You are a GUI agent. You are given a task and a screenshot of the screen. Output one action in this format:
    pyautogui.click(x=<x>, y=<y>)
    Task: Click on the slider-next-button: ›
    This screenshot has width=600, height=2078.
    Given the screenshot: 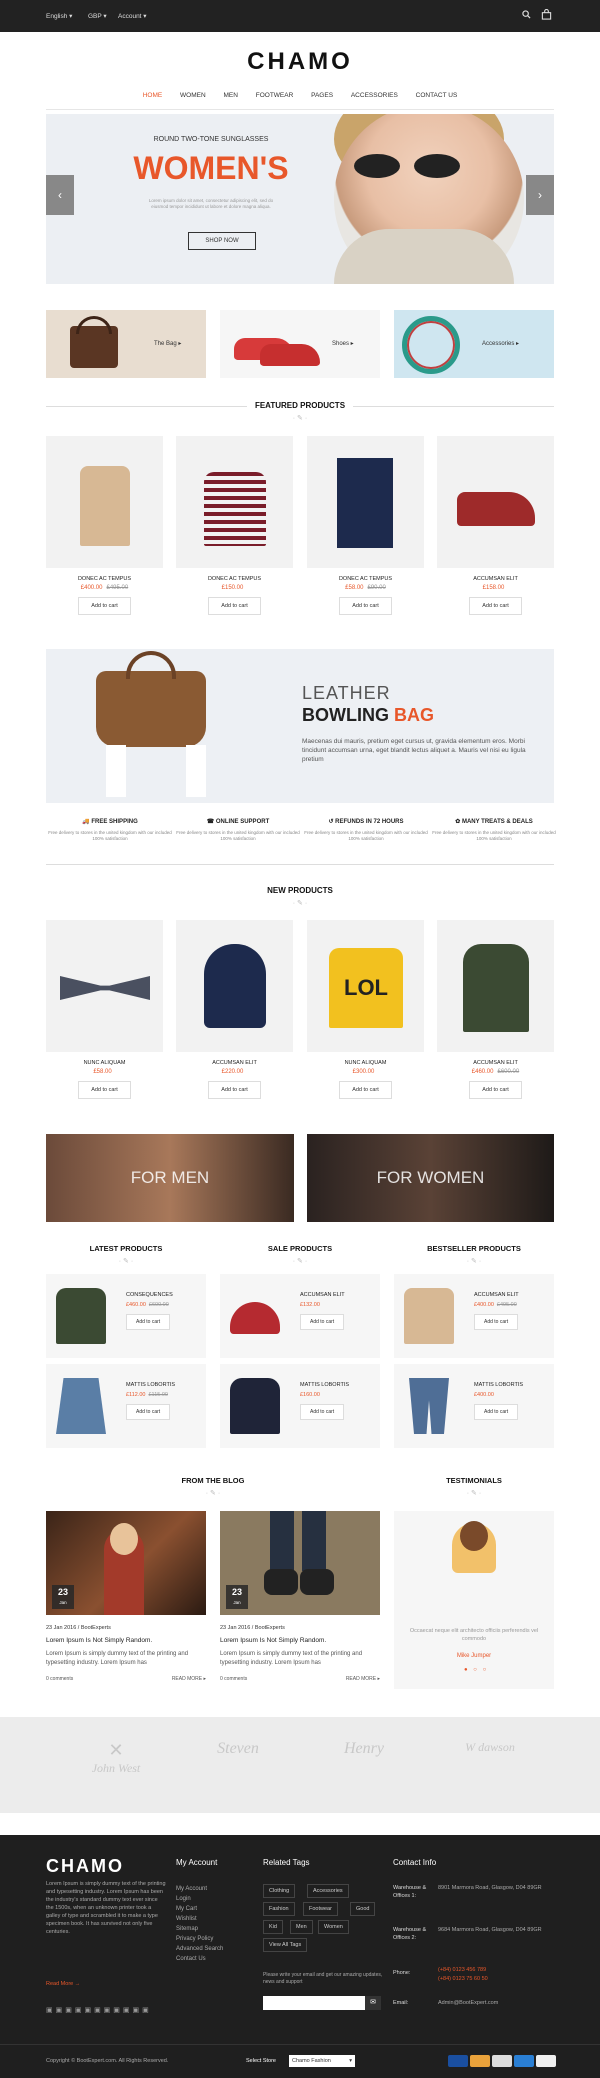 What is the action you would take?
    pyautogui.click(x=540, y=195)
    